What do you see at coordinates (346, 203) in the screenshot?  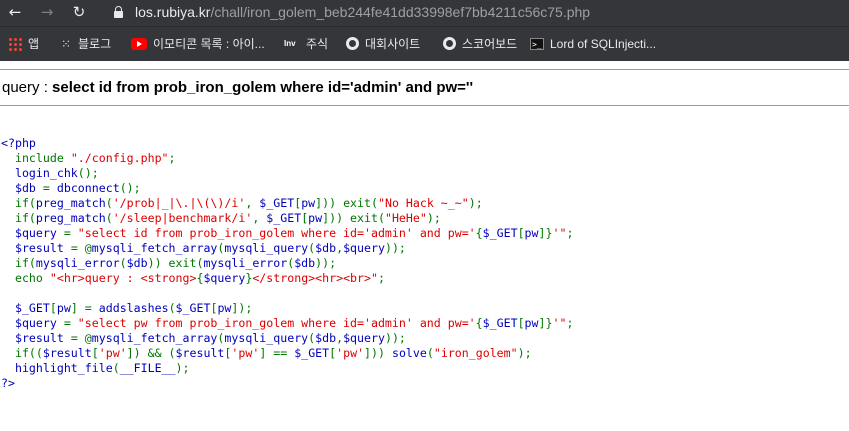 I see `code-token: ])) exit(` at bounding box center [346, 203].